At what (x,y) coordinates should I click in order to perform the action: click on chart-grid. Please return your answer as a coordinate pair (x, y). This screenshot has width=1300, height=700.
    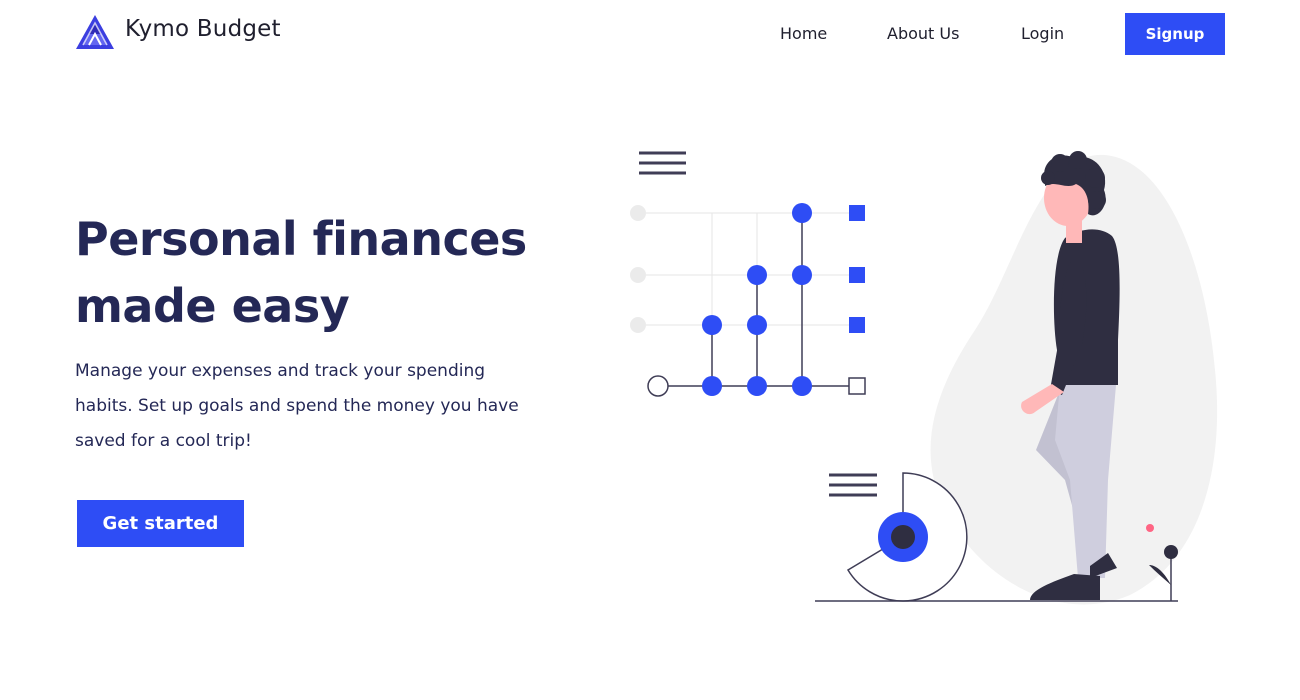
    Looking at the image, I should click on (747, 299).